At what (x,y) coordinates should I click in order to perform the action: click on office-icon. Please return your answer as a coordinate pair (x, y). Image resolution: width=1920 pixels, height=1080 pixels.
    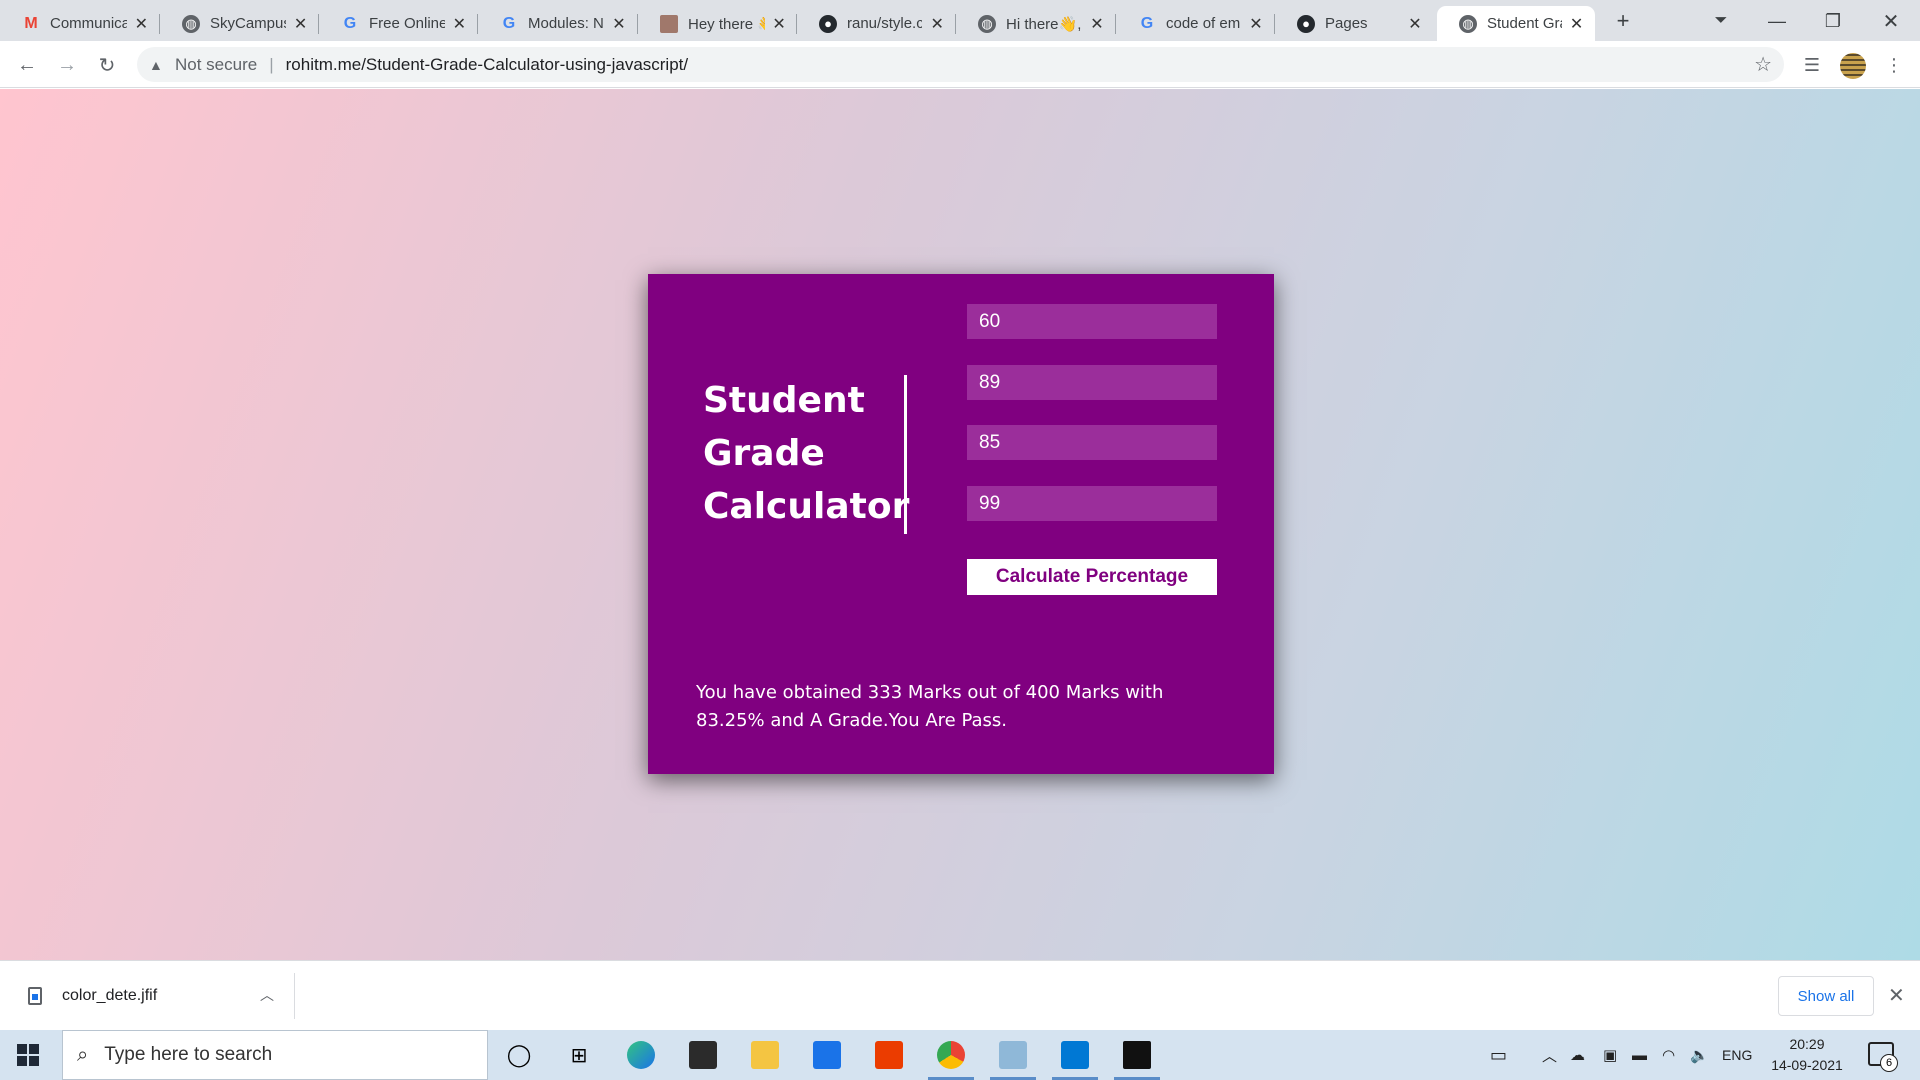
    Looking at the image, I should click on (889, 1055).